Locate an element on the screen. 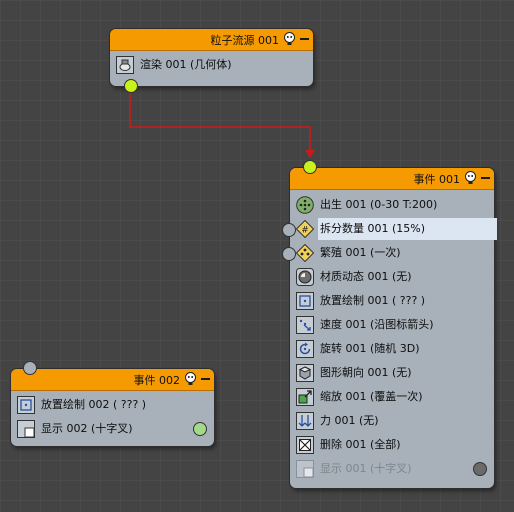 The width and height of the screenshot is (514, 512). operator-split-amount: # 拆分数量 001 (15%) is located at coordinates (397, 229).